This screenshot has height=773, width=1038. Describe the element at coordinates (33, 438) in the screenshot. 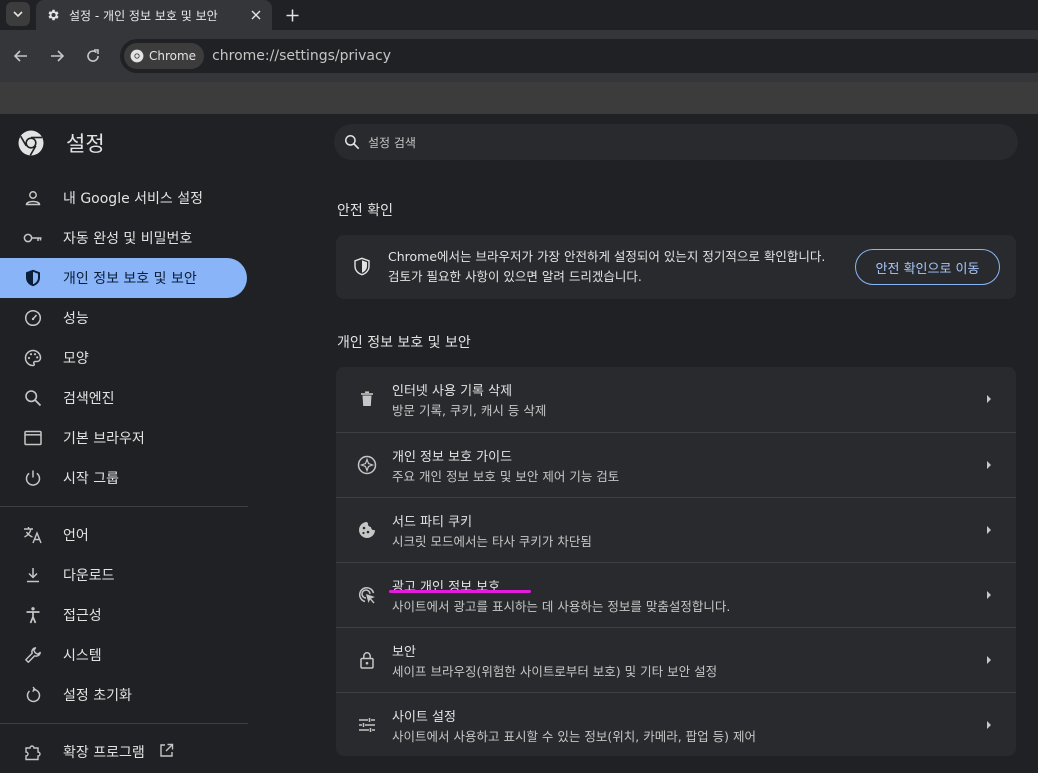

I see `browser-icon` at that location.